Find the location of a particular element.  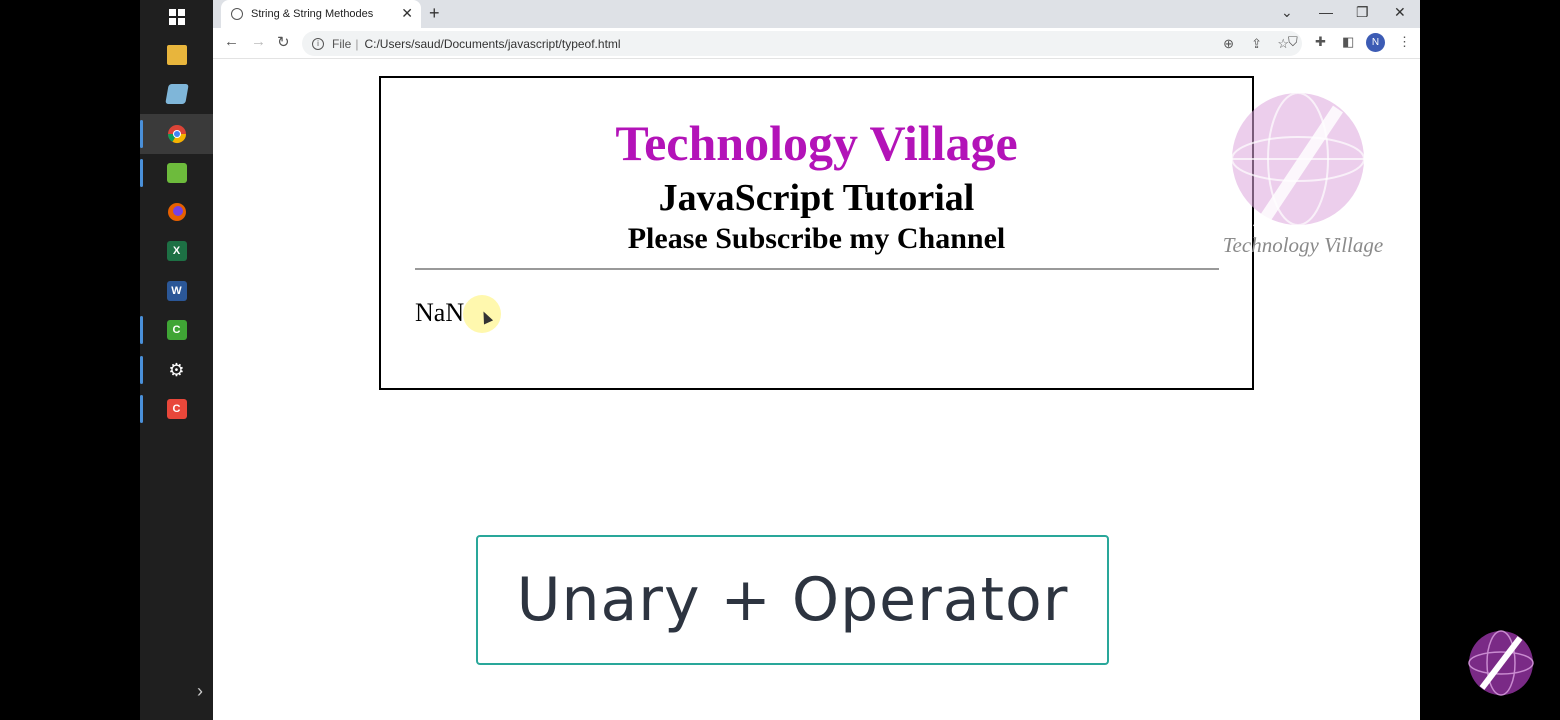

tutorial-heading: JavaScript Tutorial is located at coordinates (816, 198).